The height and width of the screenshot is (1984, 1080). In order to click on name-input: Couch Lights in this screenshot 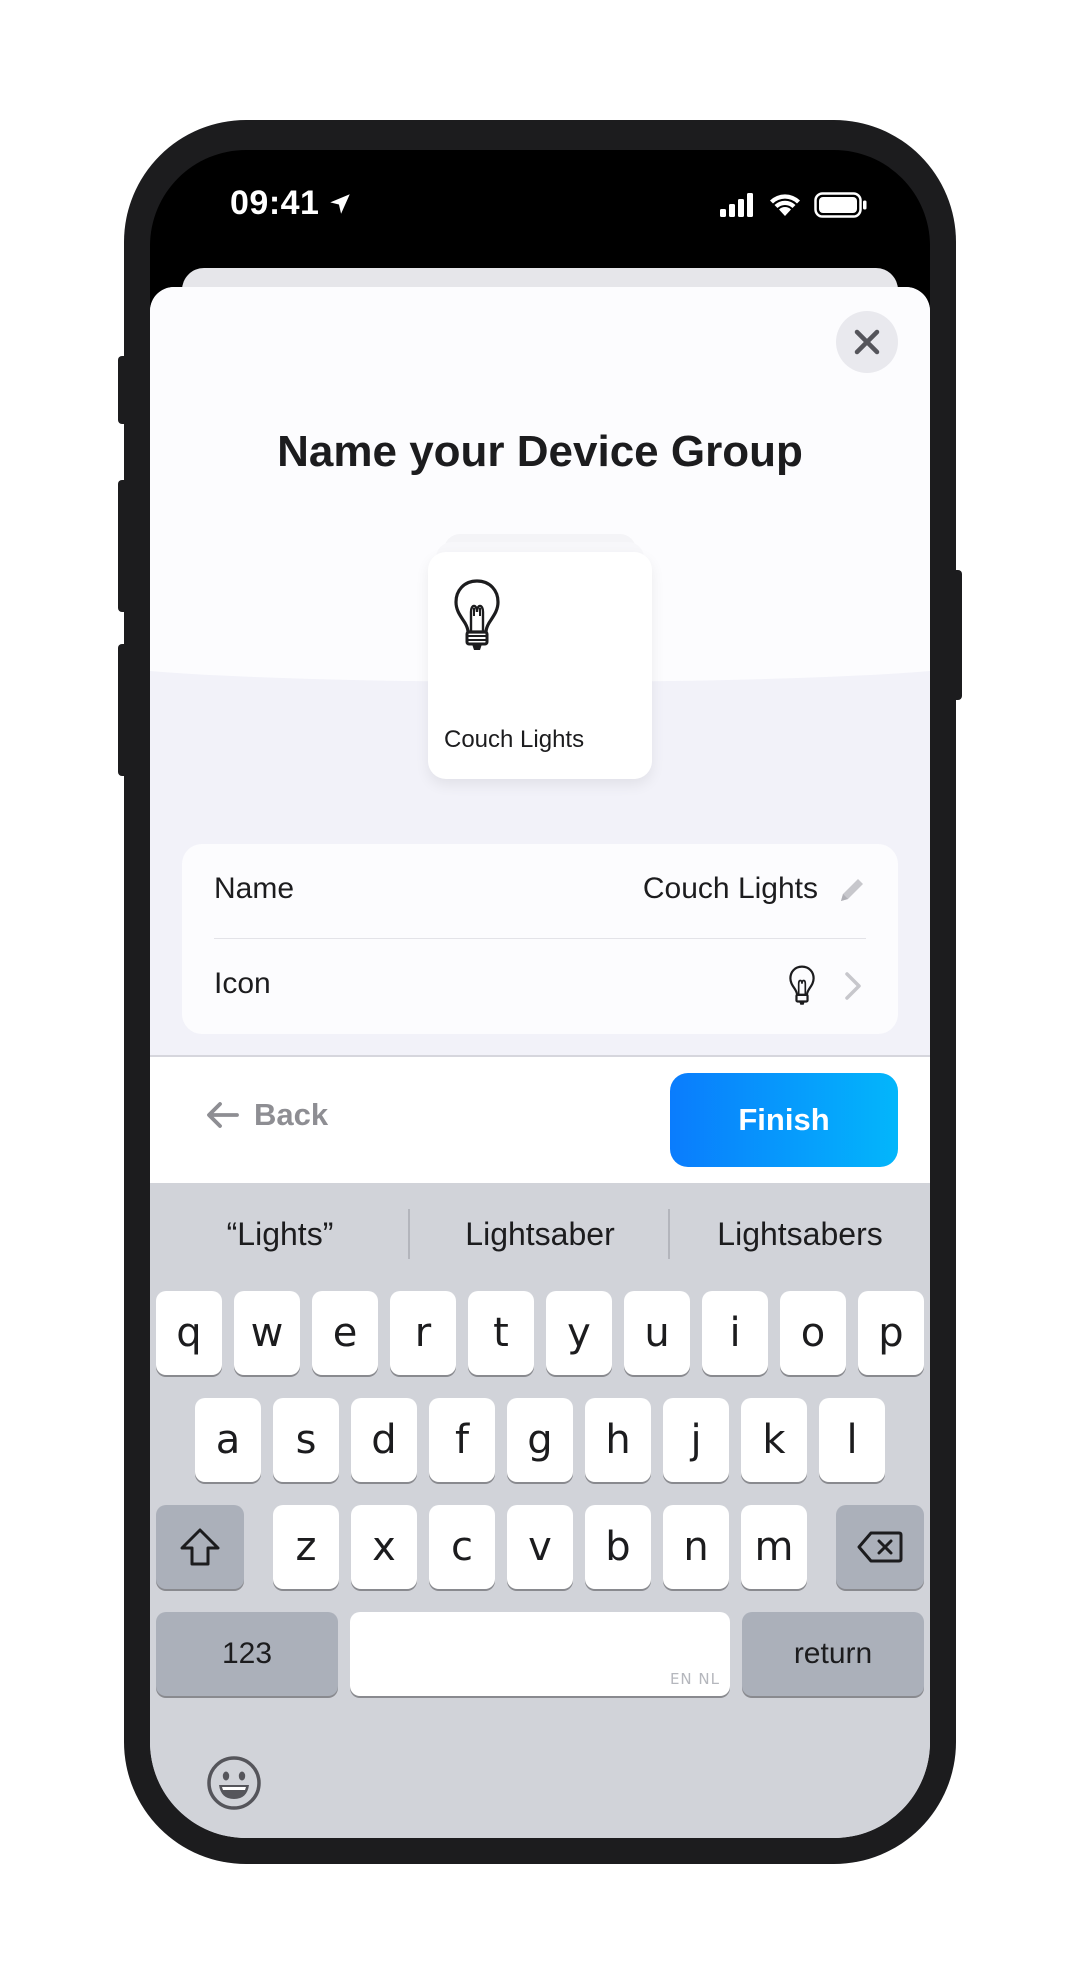, I will do `click(730, 889)`.